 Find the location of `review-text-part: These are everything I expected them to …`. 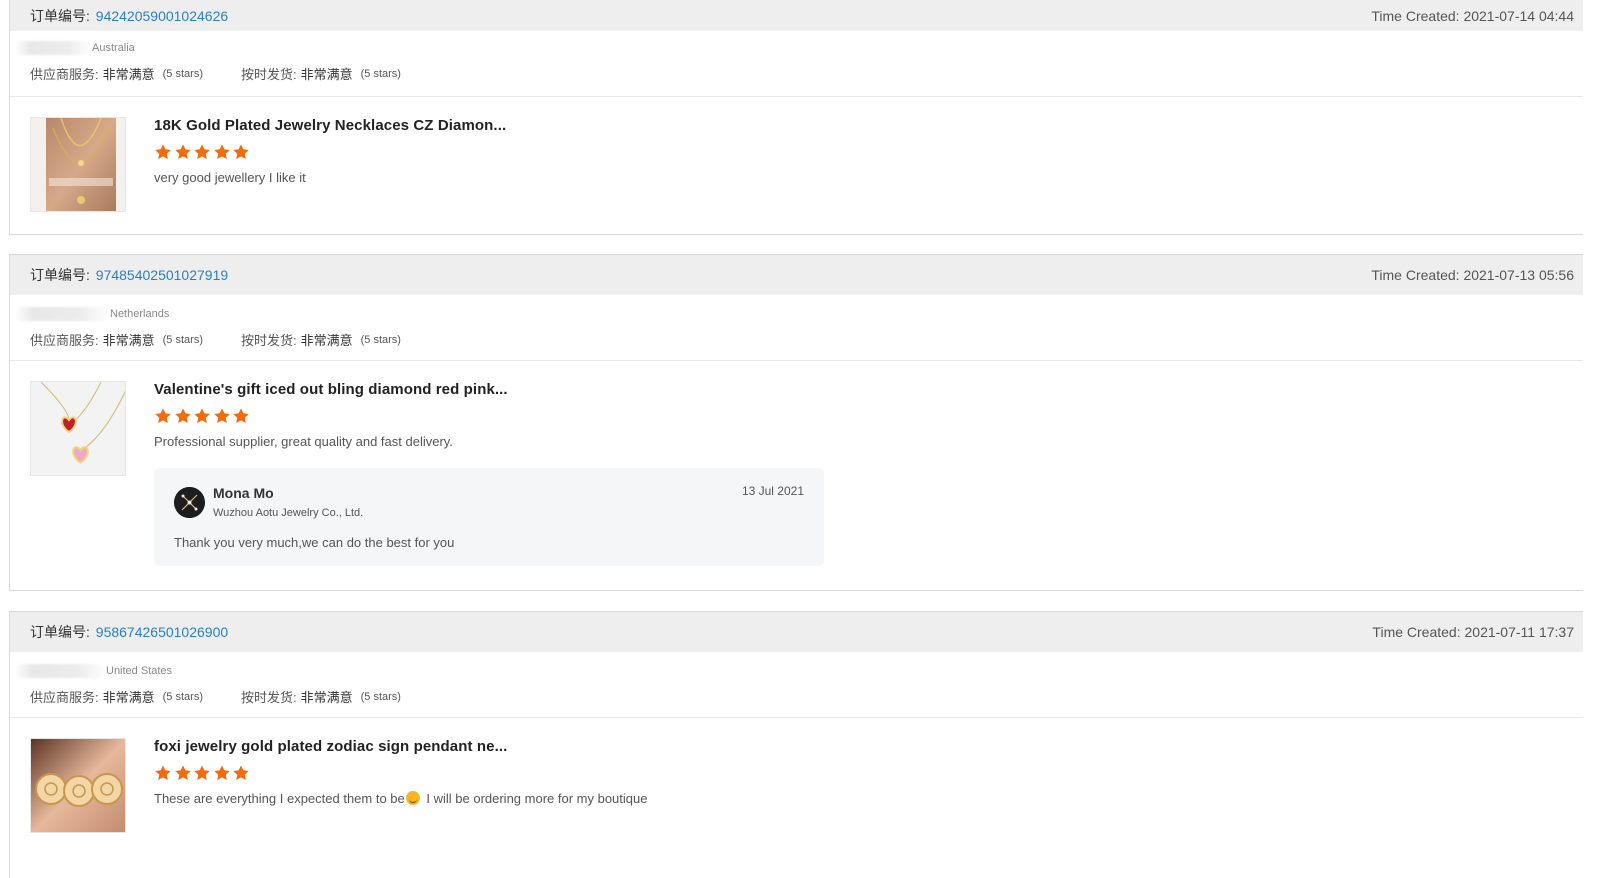

review-text-part: These are everything I expected them to … is located at coordinates (279, 798).